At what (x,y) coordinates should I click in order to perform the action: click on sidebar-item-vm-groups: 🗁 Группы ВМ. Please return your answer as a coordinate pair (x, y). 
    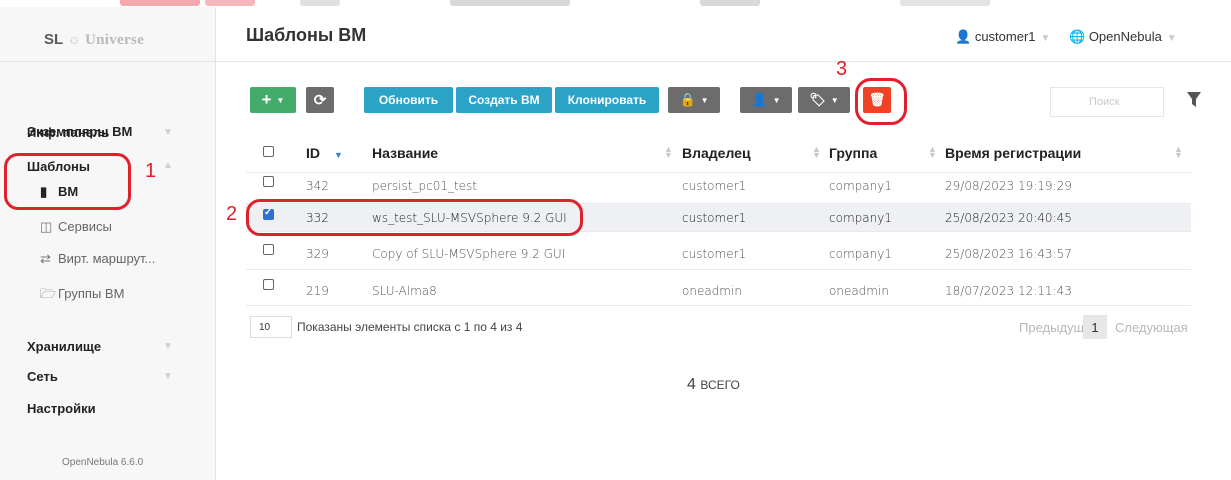
    Looking at the image, I should click on (82, 296).